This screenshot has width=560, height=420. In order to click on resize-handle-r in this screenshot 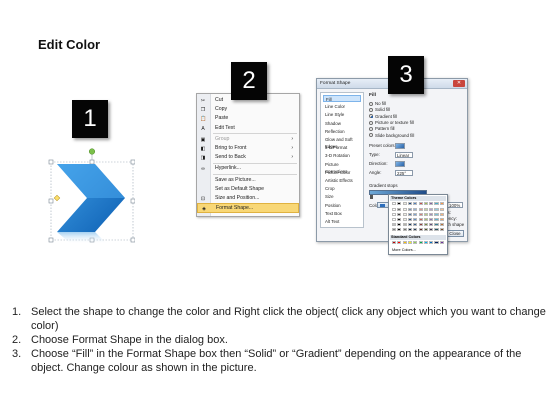, I will do `click(133, 201)`.